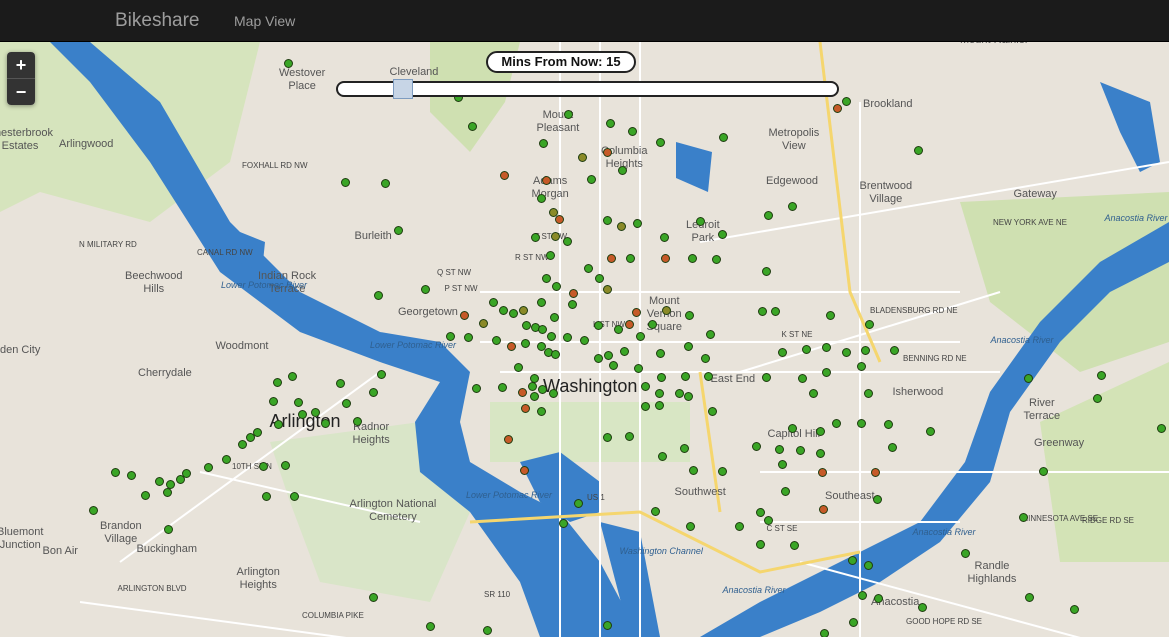 This screenshot has height=637, width=1169. I want to click on zoom-out-button: −, so click(21, 92).